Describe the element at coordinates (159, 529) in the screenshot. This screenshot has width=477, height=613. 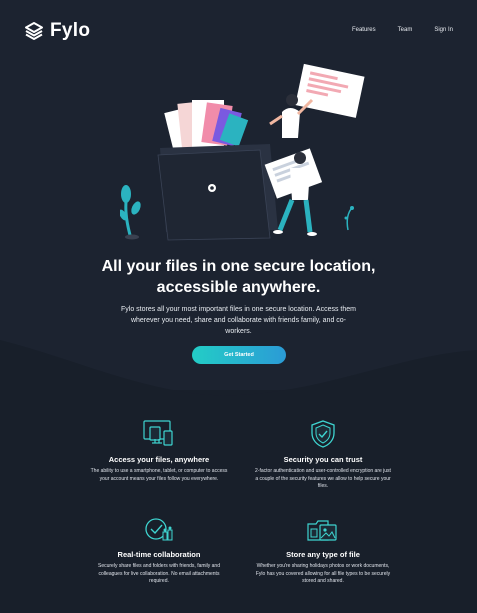
I see `collaboration-icon` at that location.